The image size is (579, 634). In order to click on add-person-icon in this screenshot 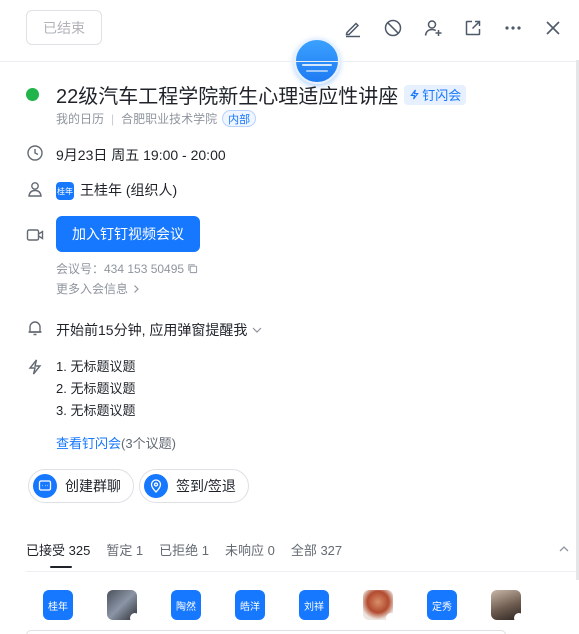, I will do `click(433, 28)`.